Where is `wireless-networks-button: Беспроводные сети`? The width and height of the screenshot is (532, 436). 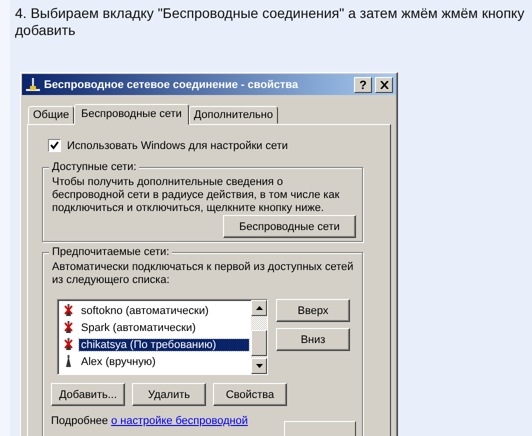
wireless-networks-button: Беспроводные сети is located at coordinates (289, 226).